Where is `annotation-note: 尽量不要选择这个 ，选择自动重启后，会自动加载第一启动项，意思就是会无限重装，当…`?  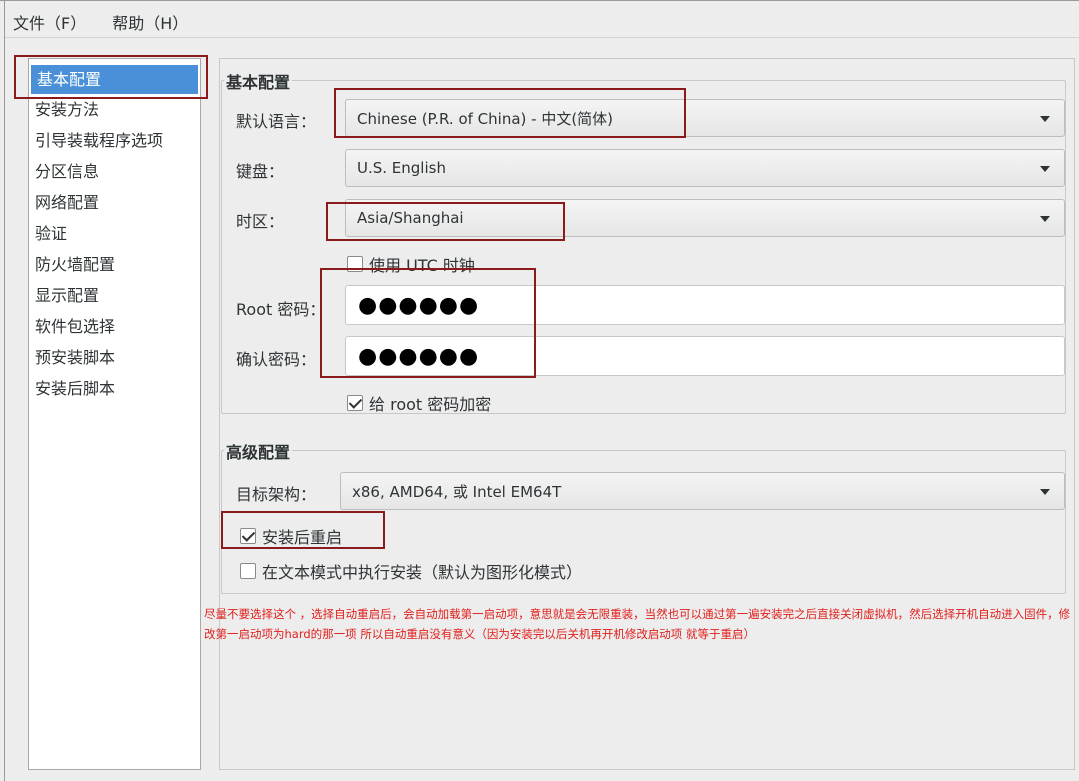 annotation-note: 尽量不要选择这个 ，选择自动重启后，会自动加载第一启动项，意思就是会无限重装，当… is located at coordinates (637, 624).